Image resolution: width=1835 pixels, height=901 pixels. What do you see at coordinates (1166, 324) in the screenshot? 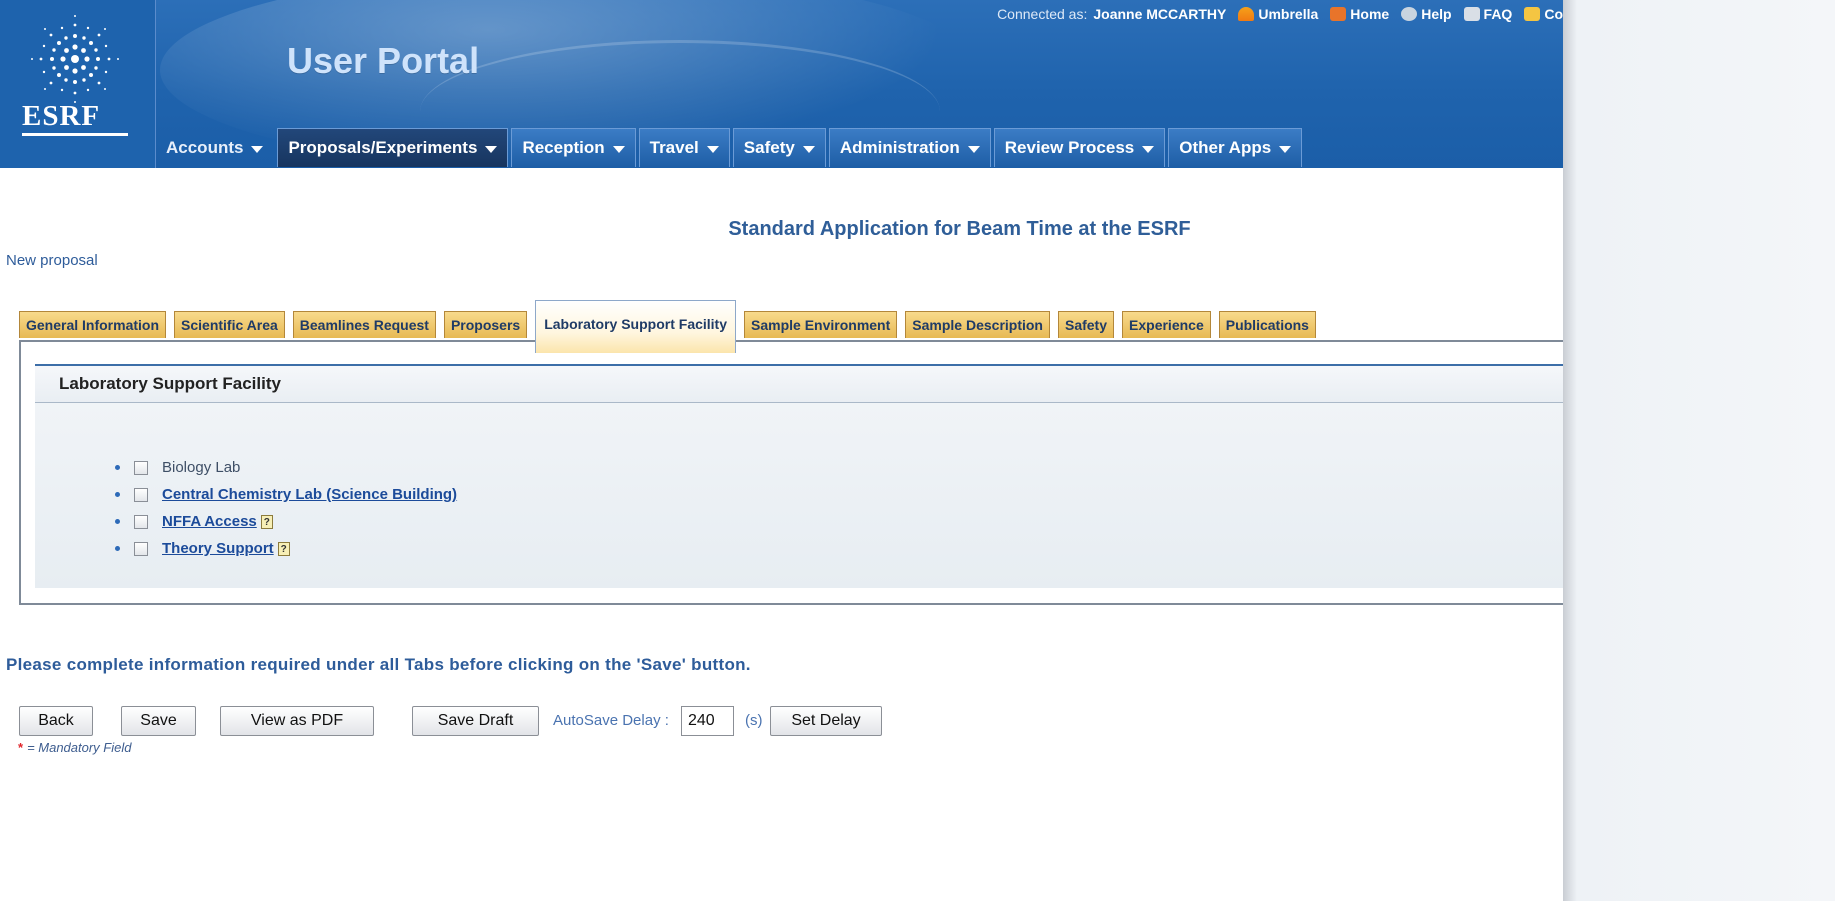
I see `tab-experience: Experience` at bounding box center [1166, 324].